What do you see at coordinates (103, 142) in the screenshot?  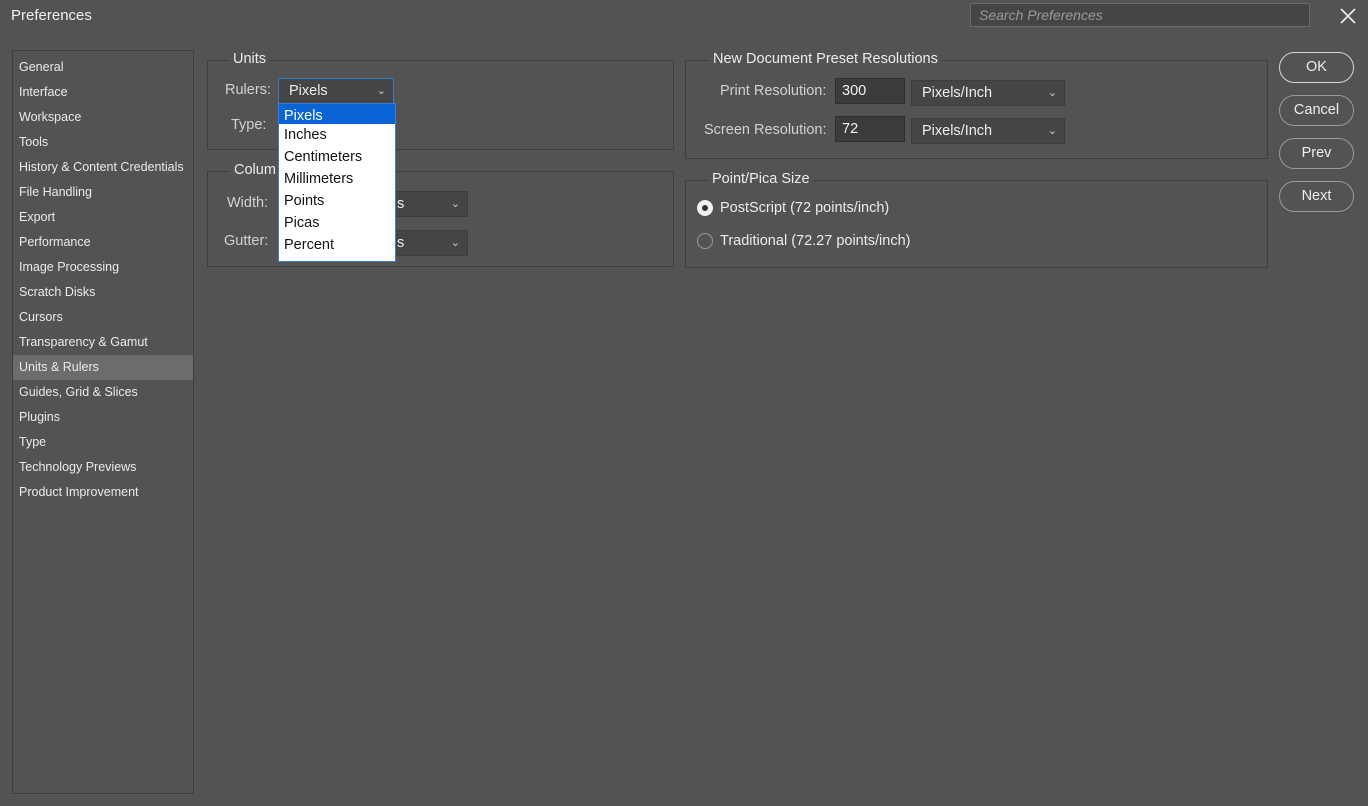 I see `sidebar-item-tools: Tools` at bounding box center [103, 142].